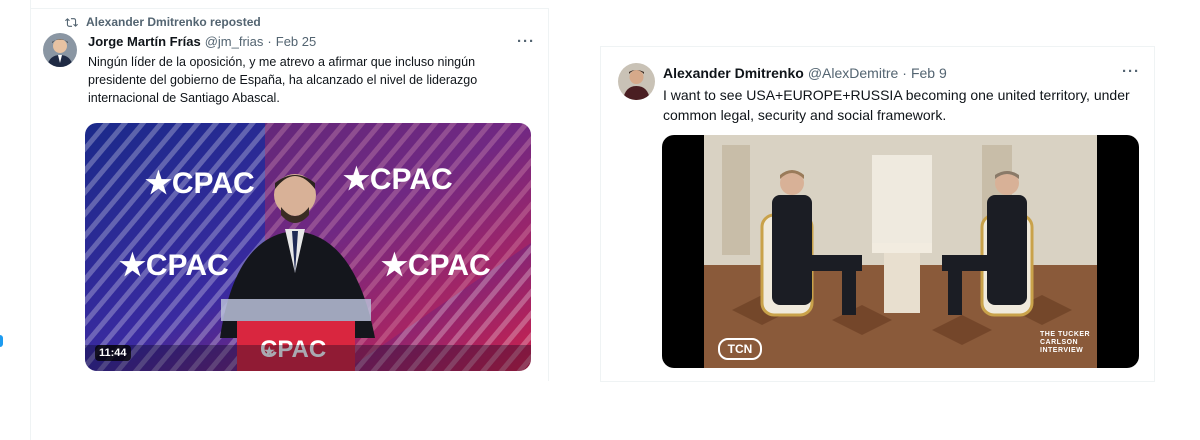  What do you see at coordinates (234, 41) in the screenshot?
I see `author-handle: @jm_frias` at bounding box center [234, 41].